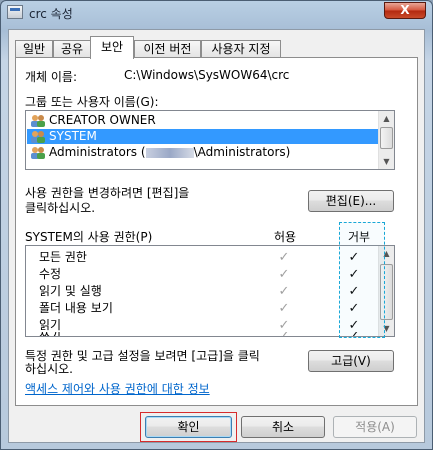 The height and width of the screenshot is (450, 433). Describe the element at coordinates (203, 257) in the screenshot. I see `table-row: 모든 권한 ✓ ✓` at that location.